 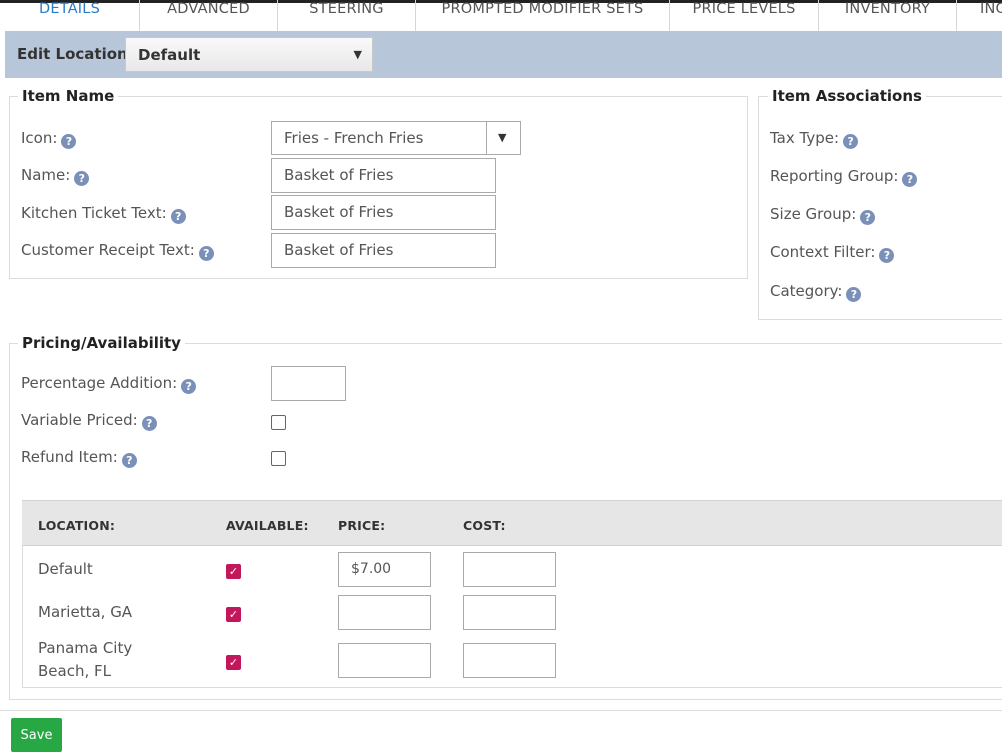 I want to click on variable-priced-checkbox, so click(x=278, y=422).